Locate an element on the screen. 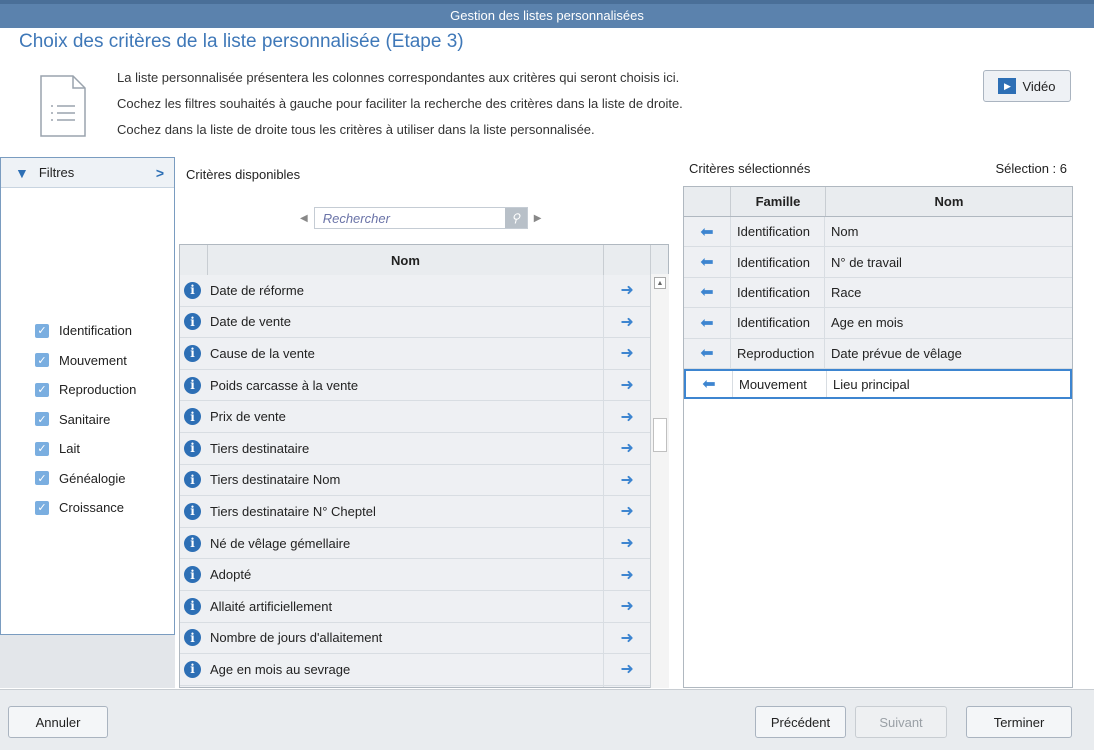 Image resolution: width=1094 pixels, height=750 pixels. filter-item: ✓ Identification is located at coordinates (85, 331).